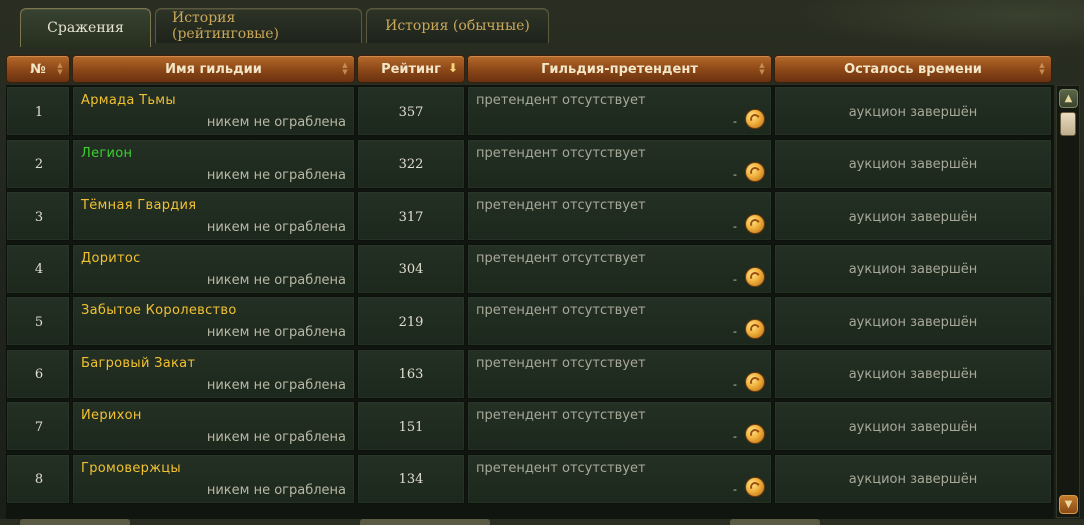 Image resolution: width=1084 pixels, height=525 pixels. I want to click on guild-name-cell: Иерихон никем не ограблена, so click(213, 426).